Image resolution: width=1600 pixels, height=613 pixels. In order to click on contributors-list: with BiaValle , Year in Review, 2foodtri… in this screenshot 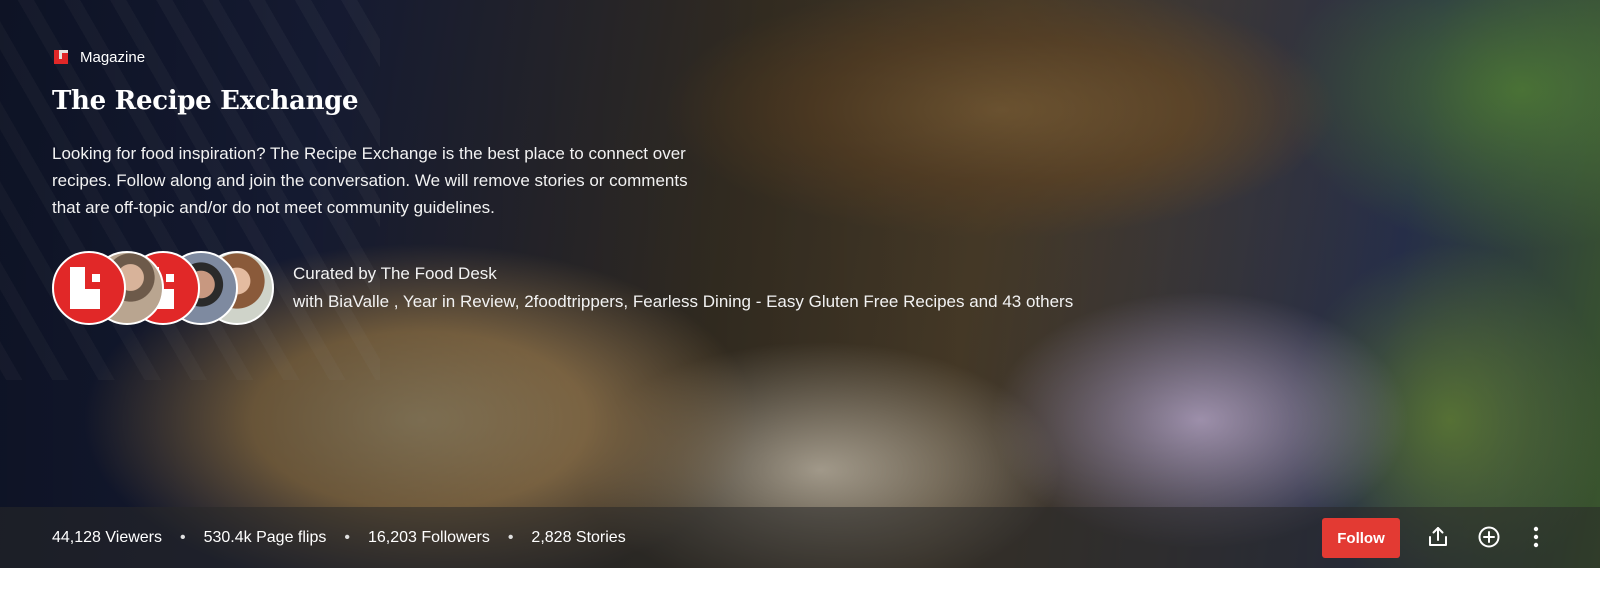, I will do `click(683, 302)`.